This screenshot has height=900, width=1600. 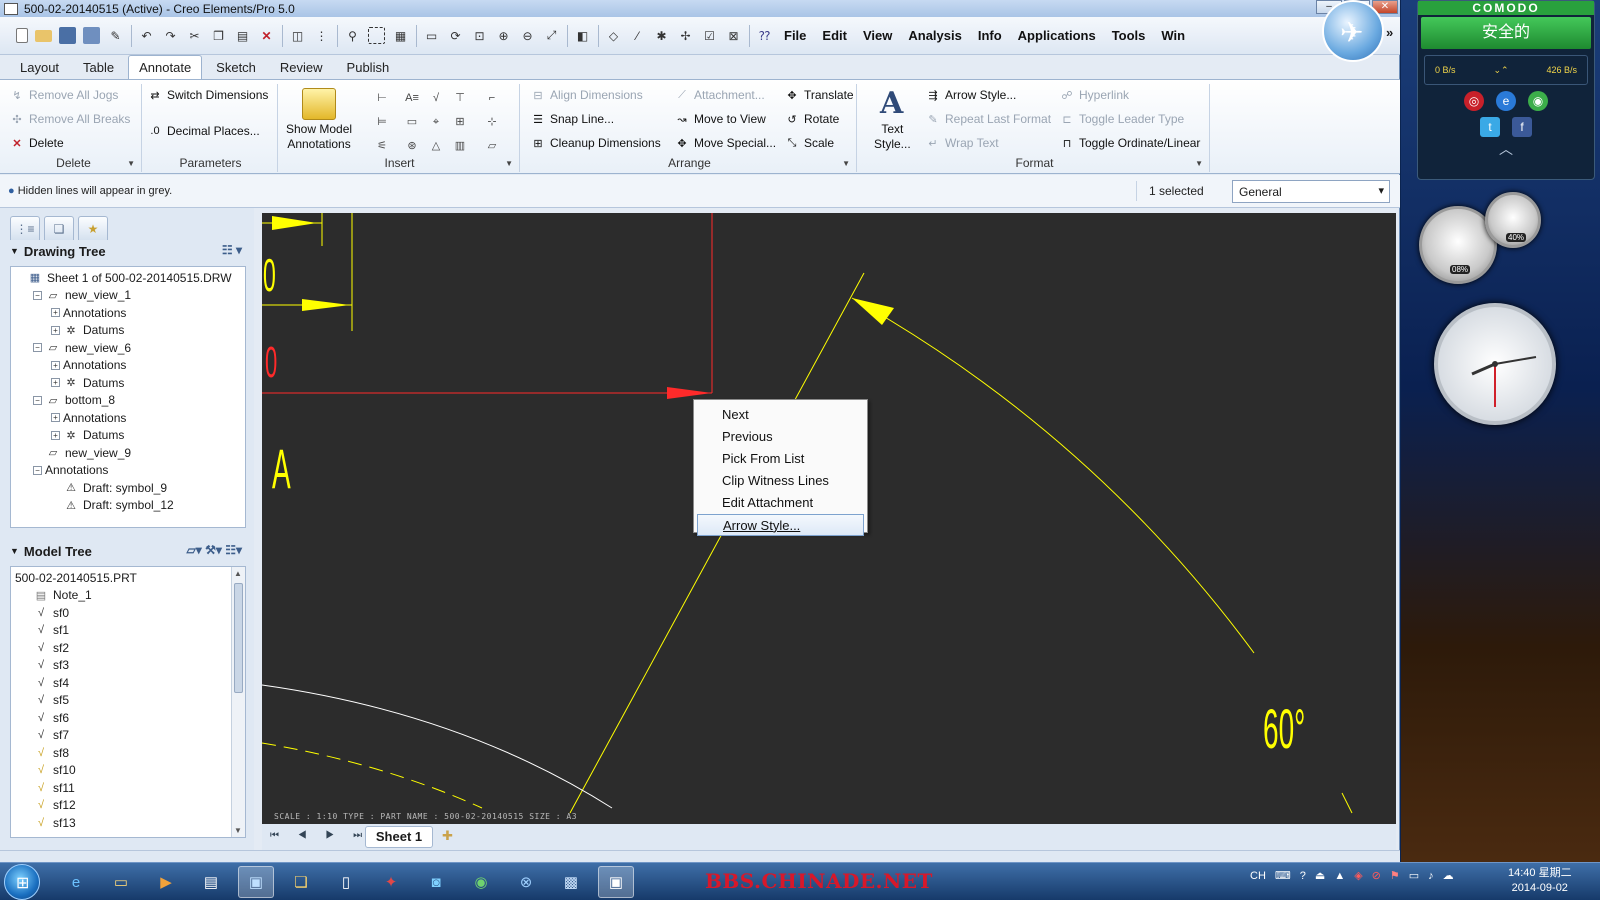 I want to click on sheet-tab-1: Sheet 1, so click(x=399, y=837).